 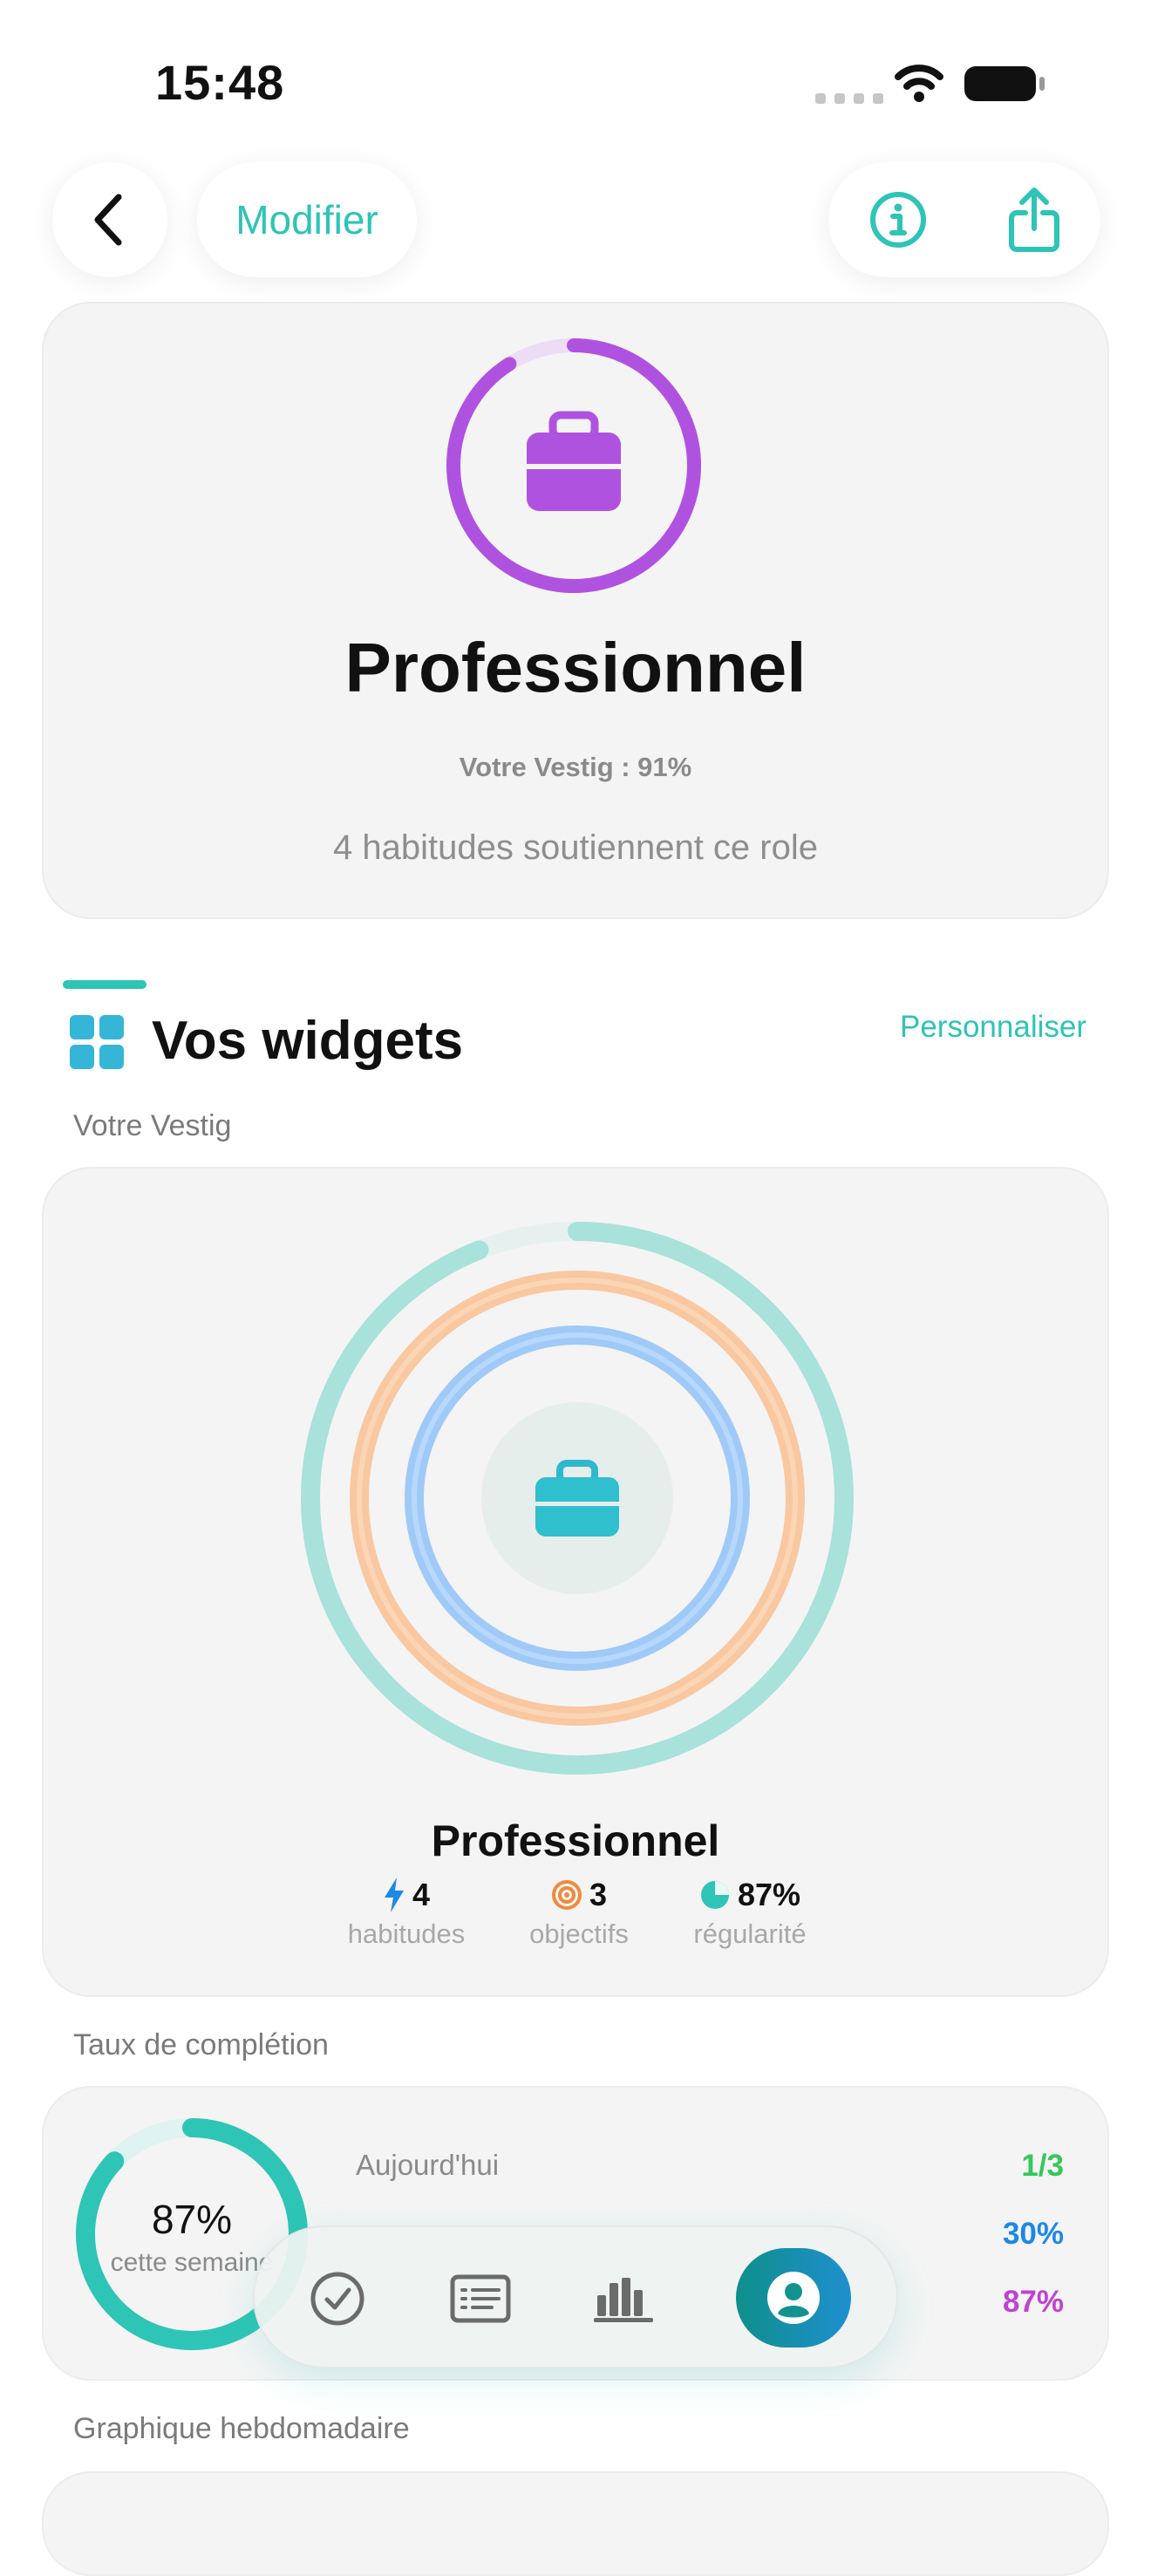 I want to click on stat-habits-label: habitudes, so click(x=406, y=1934).